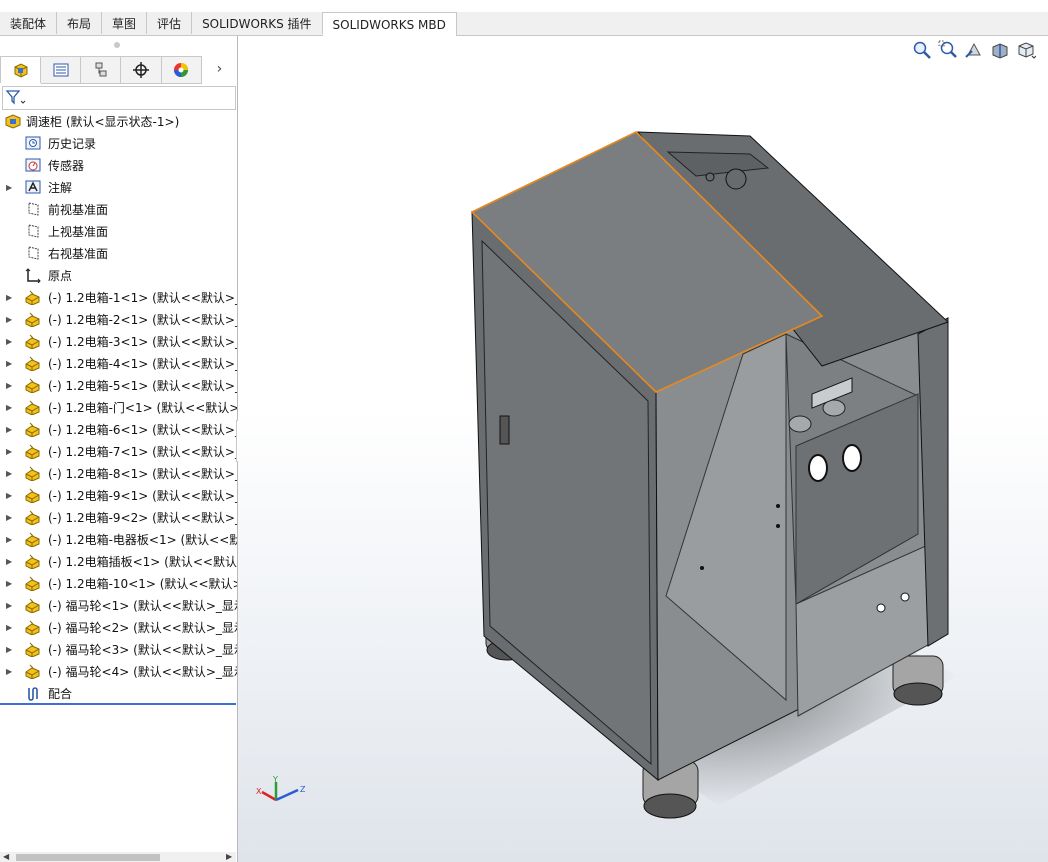 The width and height of the screenshot is (1048, 862). What do you see at coordinates (16, 98) in the screenshot?
I see `filter-icon` at bounding box center [16, 98].